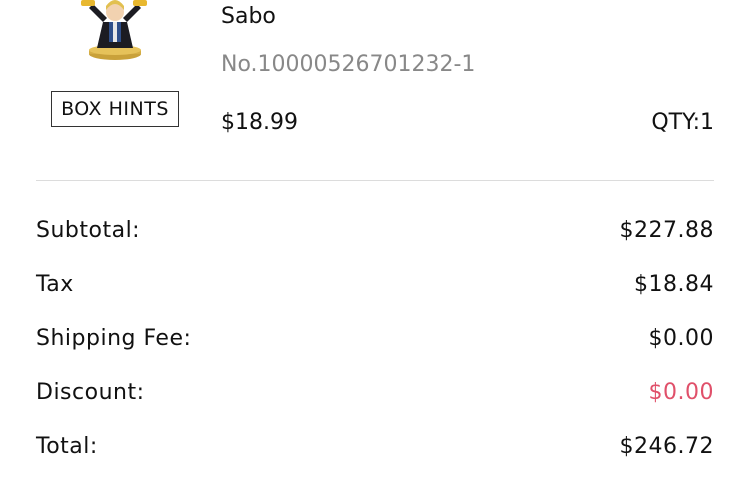 This screenshot has width=750, height=477. Describe the element at coordinates (681, 392) in the screenshot. I see `discount-value: $0.00` at that location.